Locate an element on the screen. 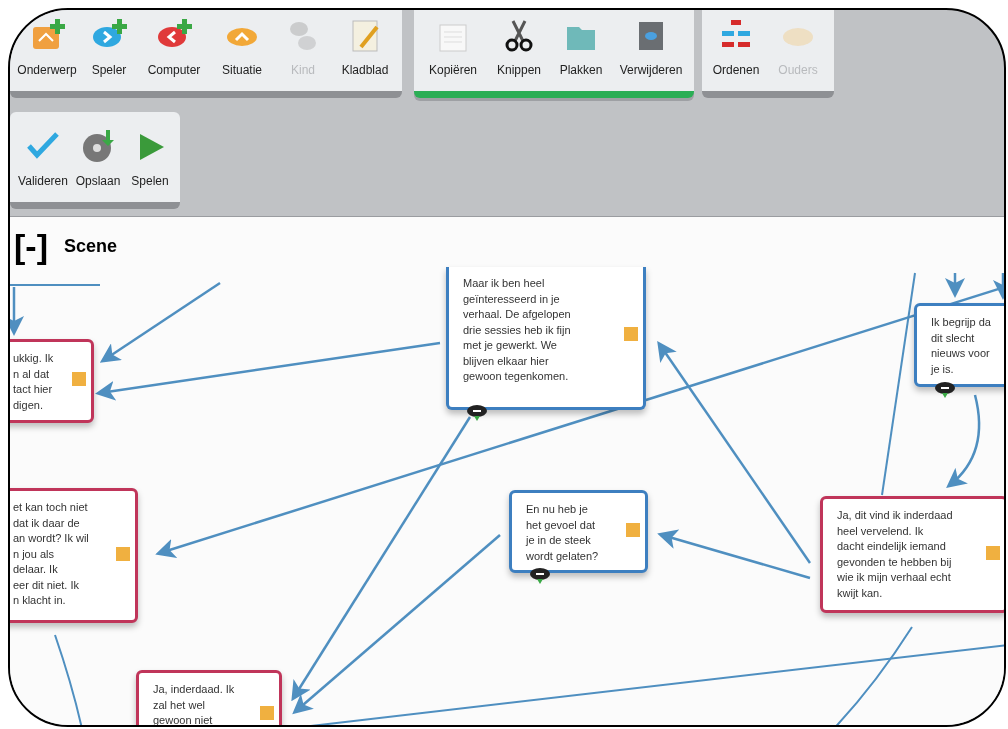 The image size is (1008, 729). computer-node: Ik begrijp da dit slecht nieuws voor je is. is located at coordinates (959, 345).